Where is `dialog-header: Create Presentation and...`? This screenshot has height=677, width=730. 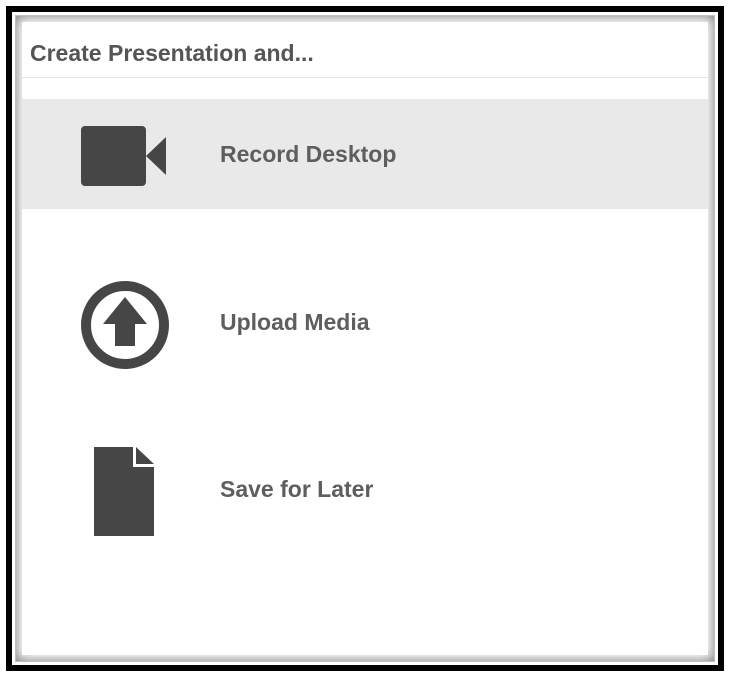
dialog-header: Create Presentation and... is located at coordinates (365, 50).